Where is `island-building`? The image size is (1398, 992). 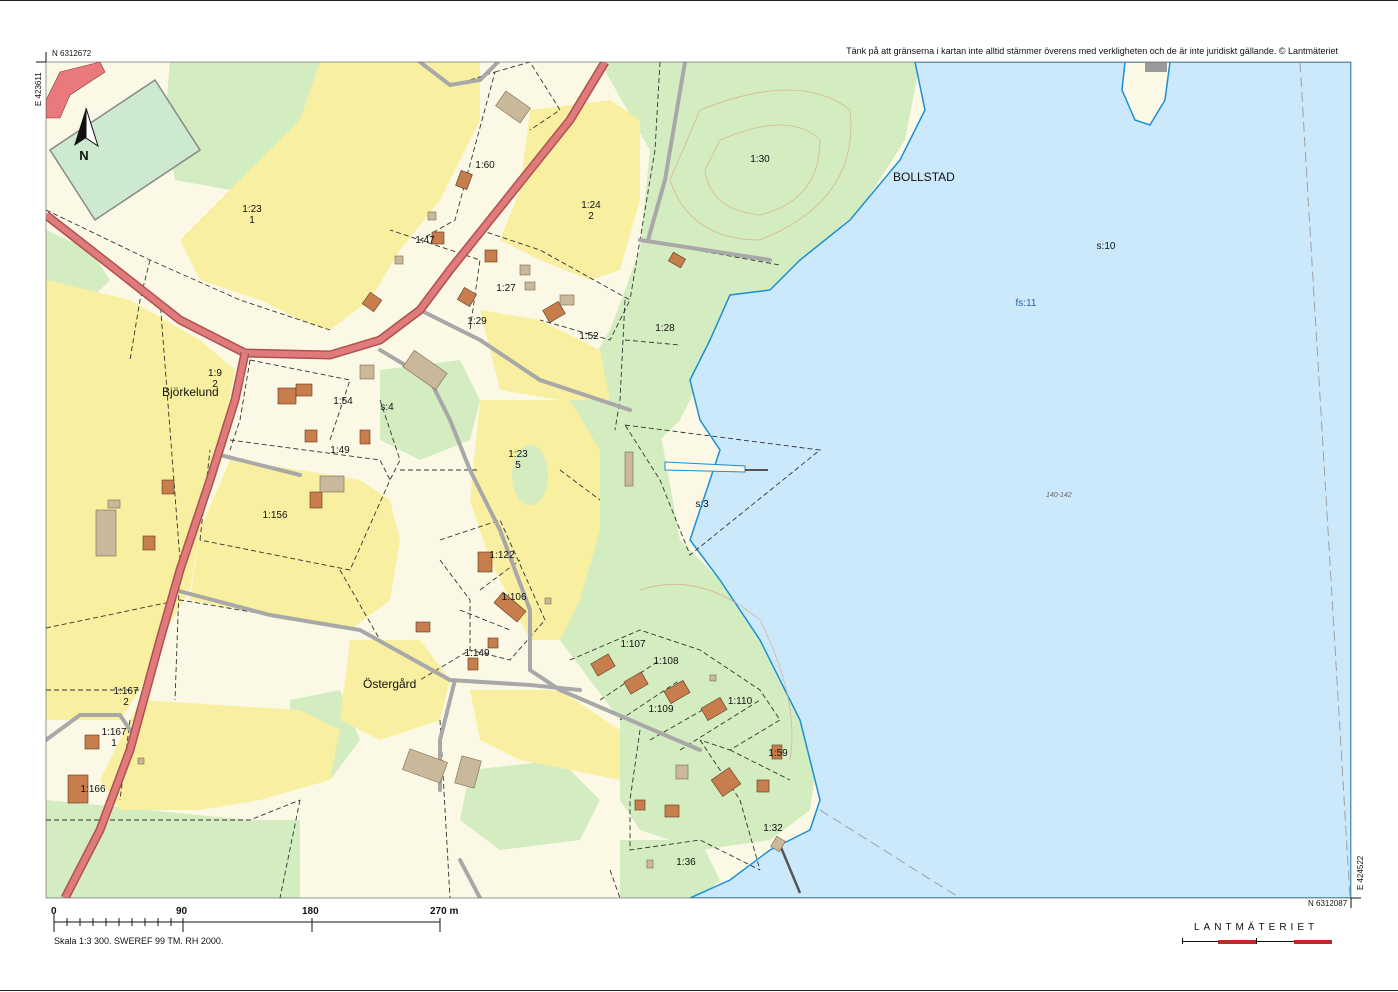
island-building is located at coordinates (1156, 67).